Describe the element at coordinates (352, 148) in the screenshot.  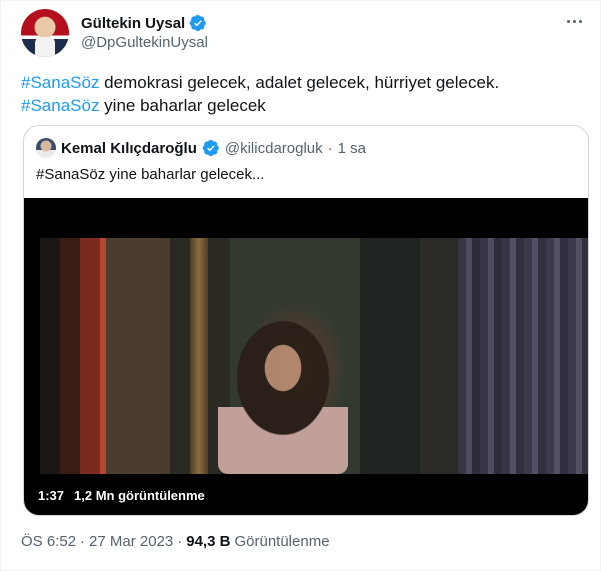
I see `quoted-time: 1 sa` at that location.